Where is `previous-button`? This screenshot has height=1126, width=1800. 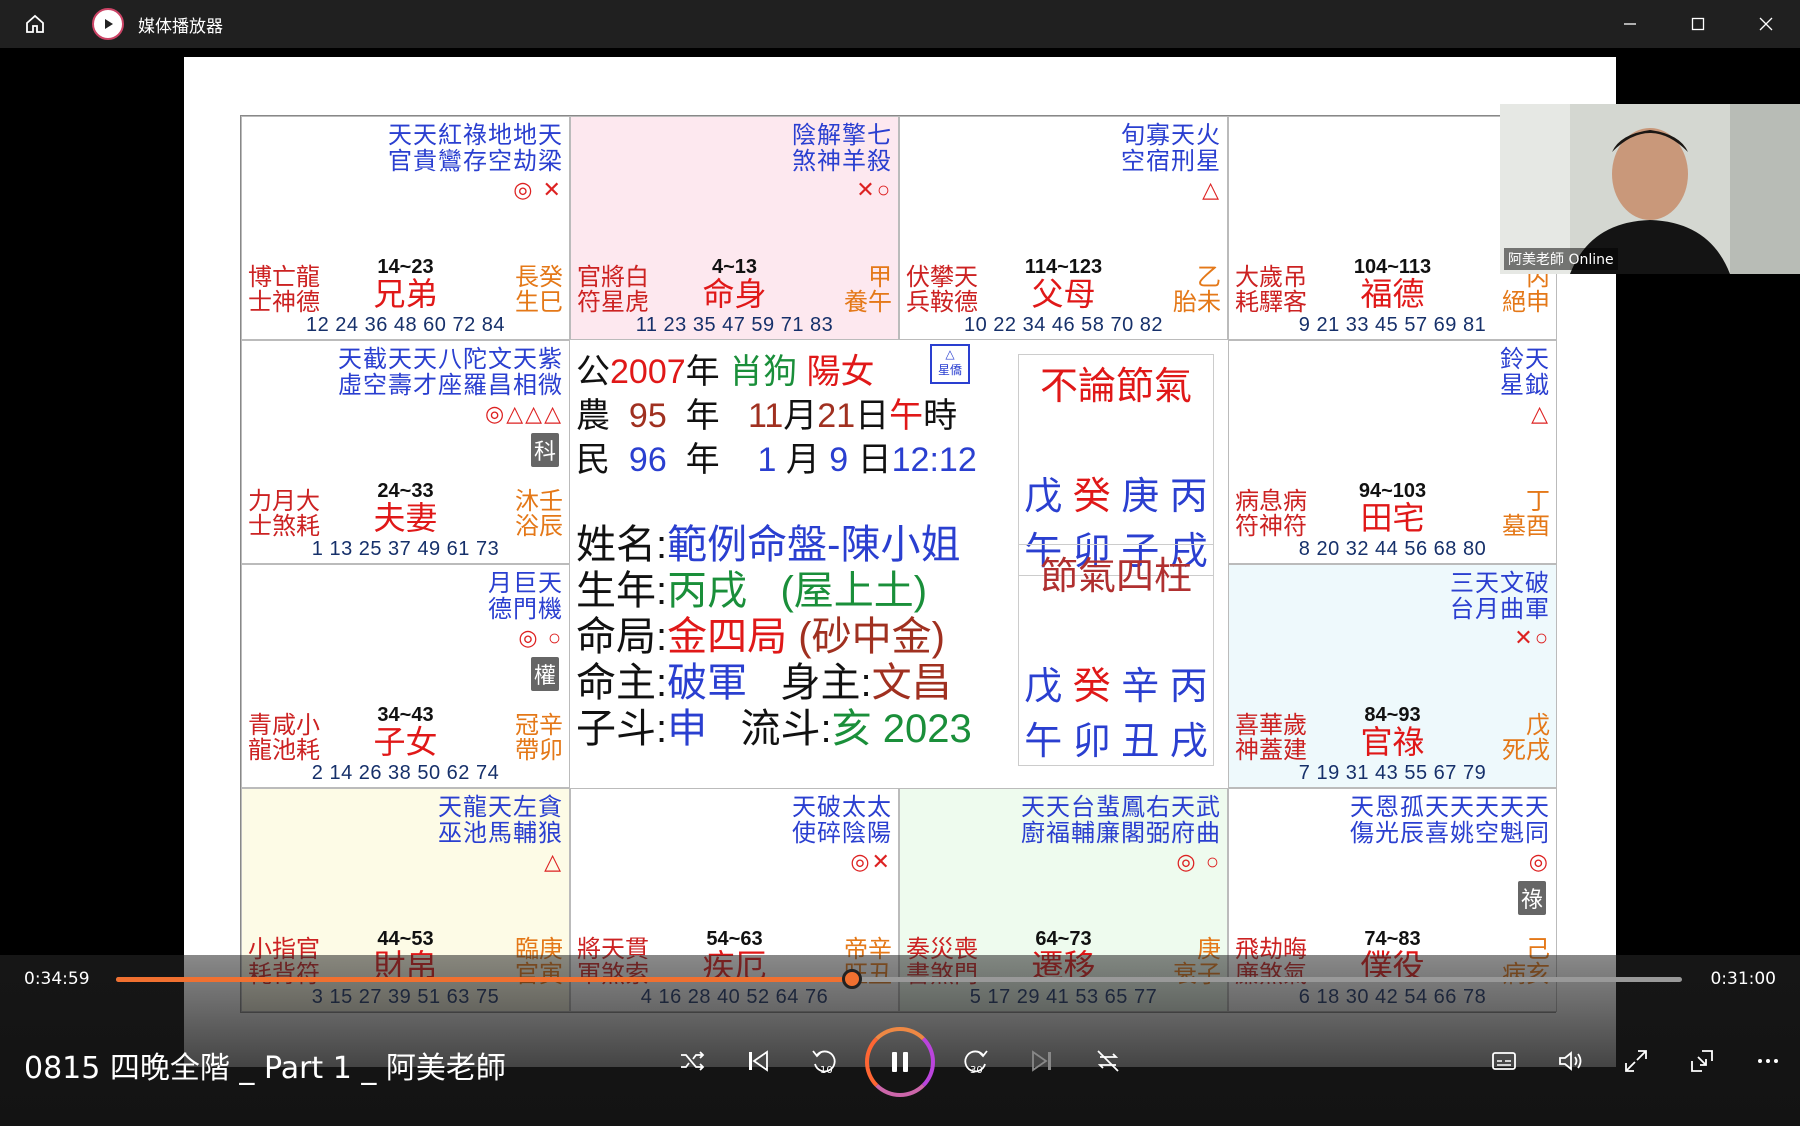
previous-button is located at coordinates (758, 1061).